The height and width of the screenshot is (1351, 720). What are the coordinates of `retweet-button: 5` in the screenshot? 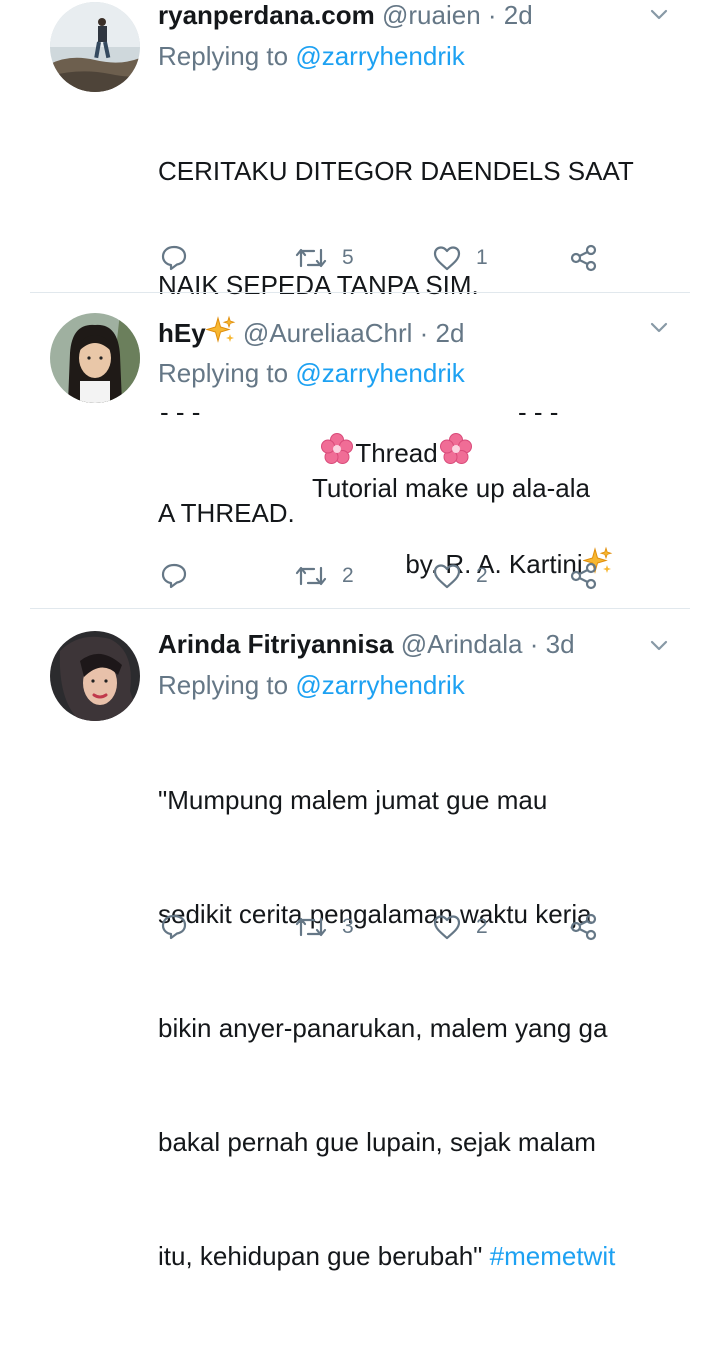 It's located at (324, 258).